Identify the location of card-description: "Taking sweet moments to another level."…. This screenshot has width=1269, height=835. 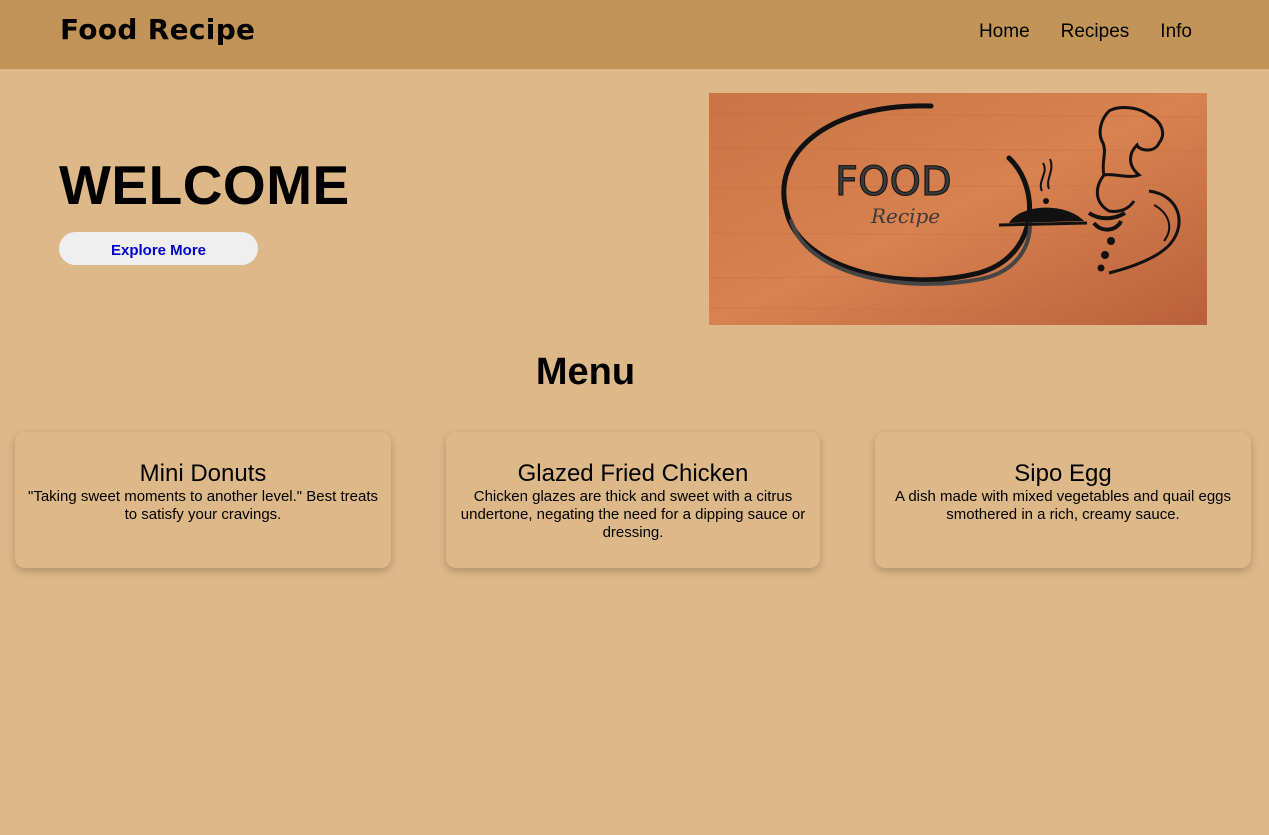
(203, 505).